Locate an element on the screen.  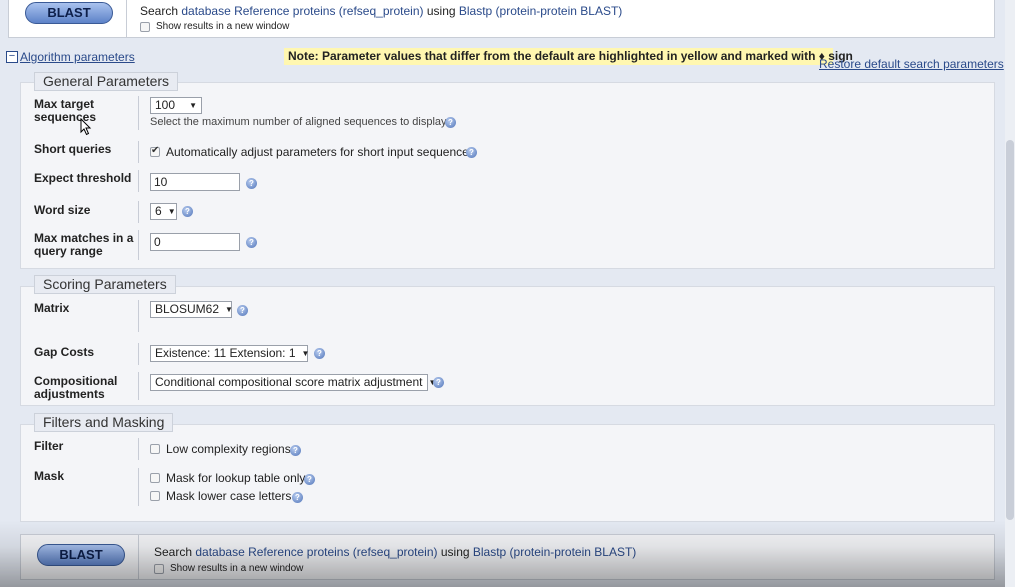
mask-label: Mask is located at coordinates (49, 476).